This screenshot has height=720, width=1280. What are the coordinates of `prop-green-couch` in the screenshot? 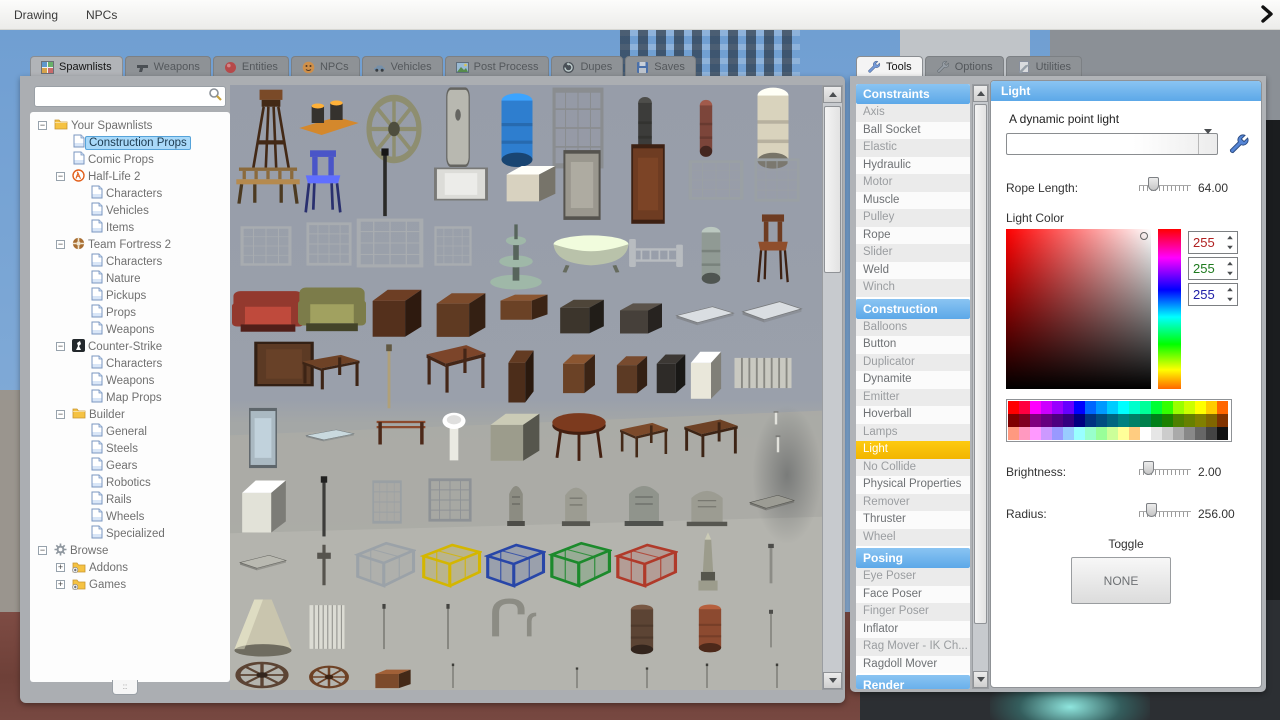 It's located at (332, 311).